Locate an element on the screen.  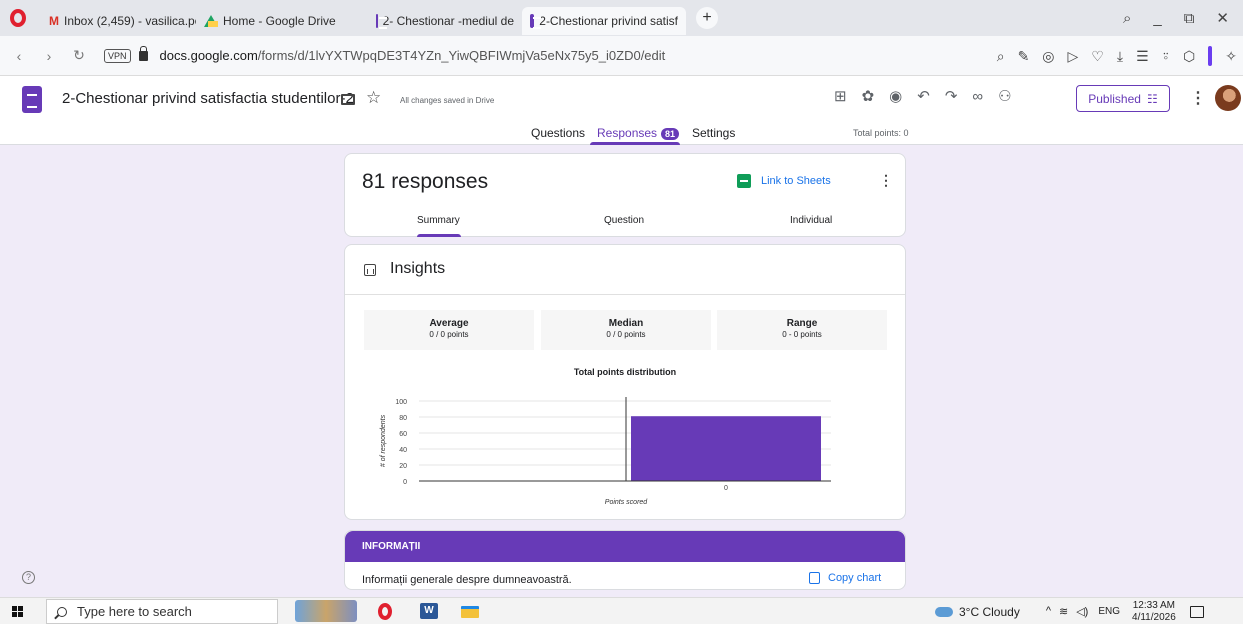
lock-icon is located at coordinates (143, 53).